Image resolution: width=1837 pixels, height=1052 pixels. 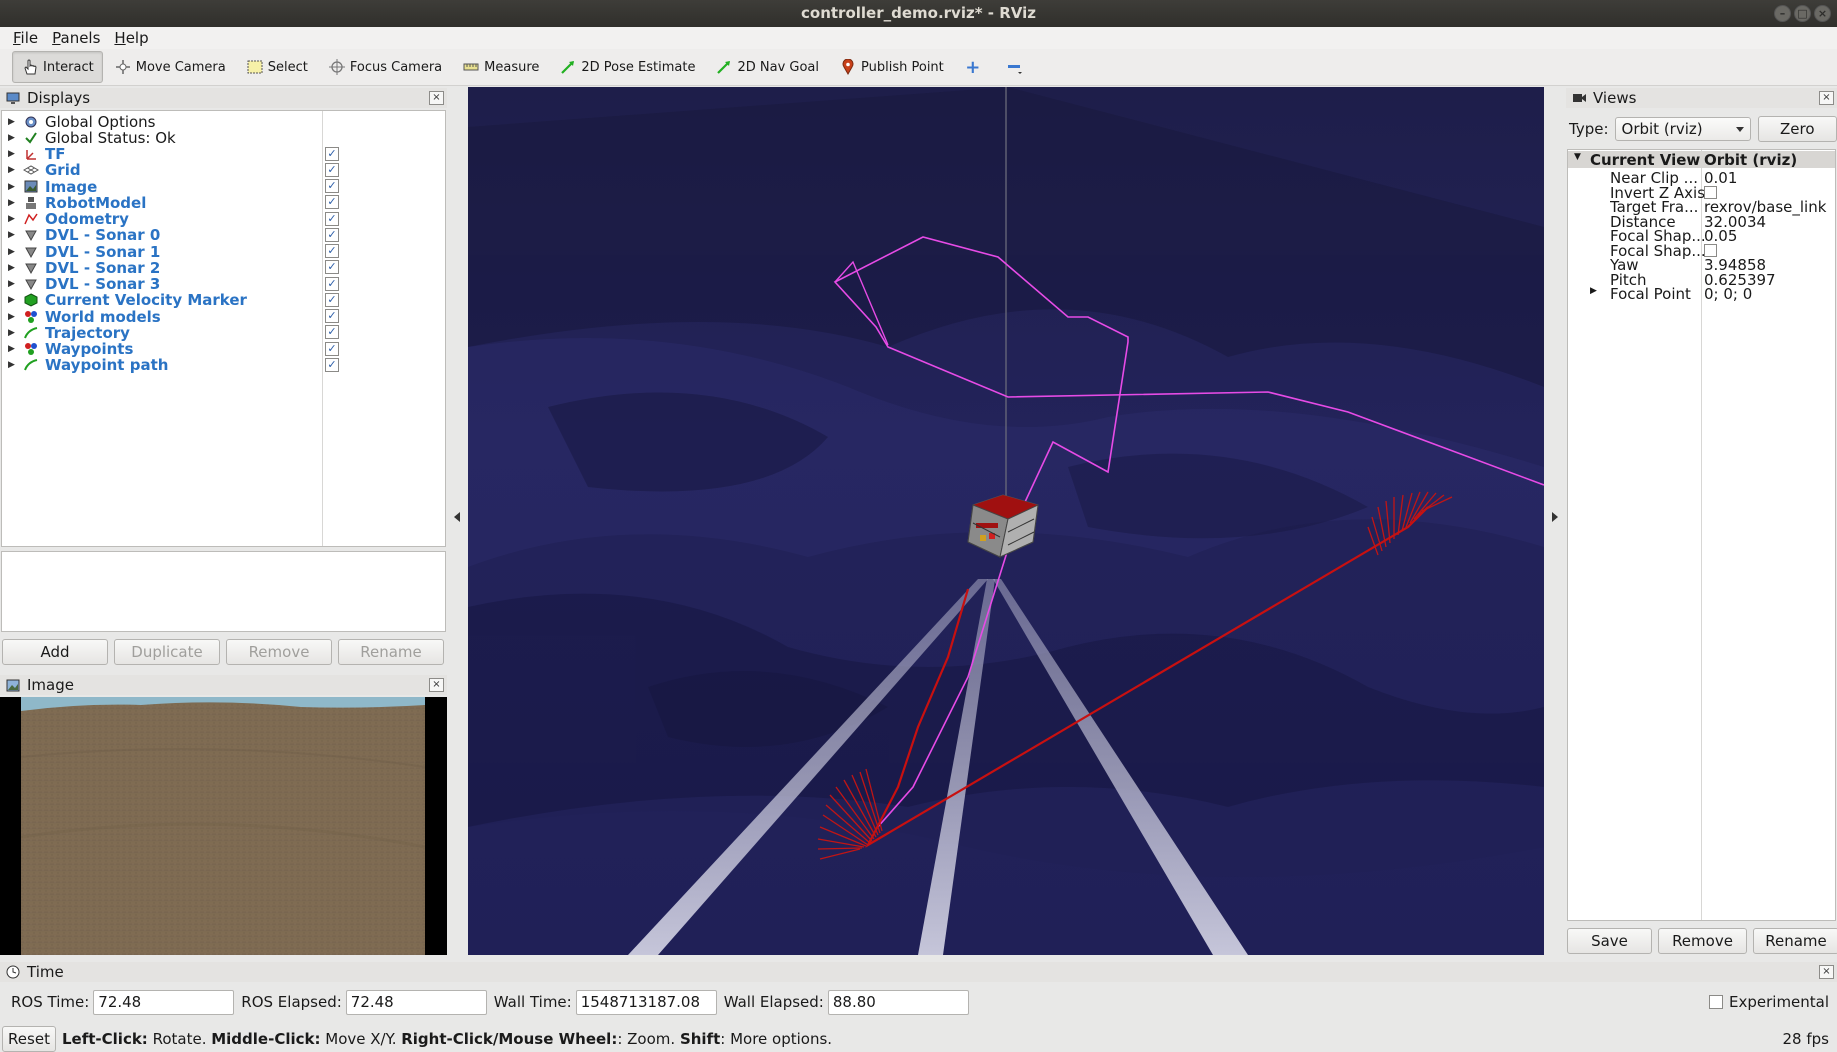 I want to click on gear-icon, so click(x=31, y=122).